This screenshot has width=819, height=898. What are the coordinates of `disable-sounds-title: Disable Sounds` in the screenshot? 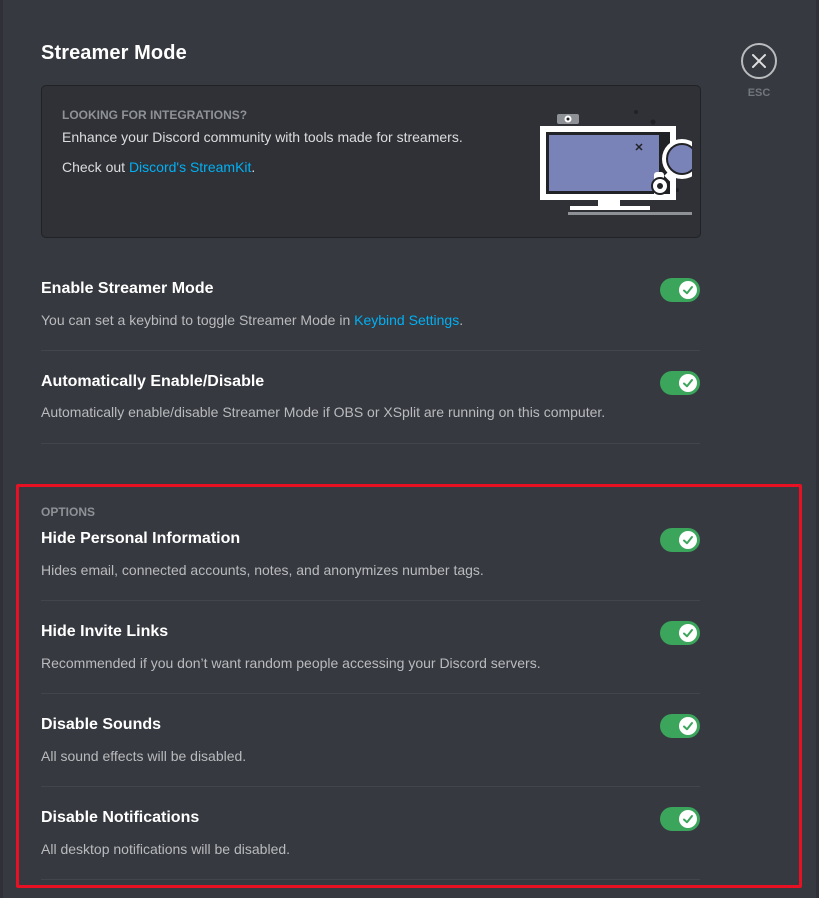 It's located at (101, 724).